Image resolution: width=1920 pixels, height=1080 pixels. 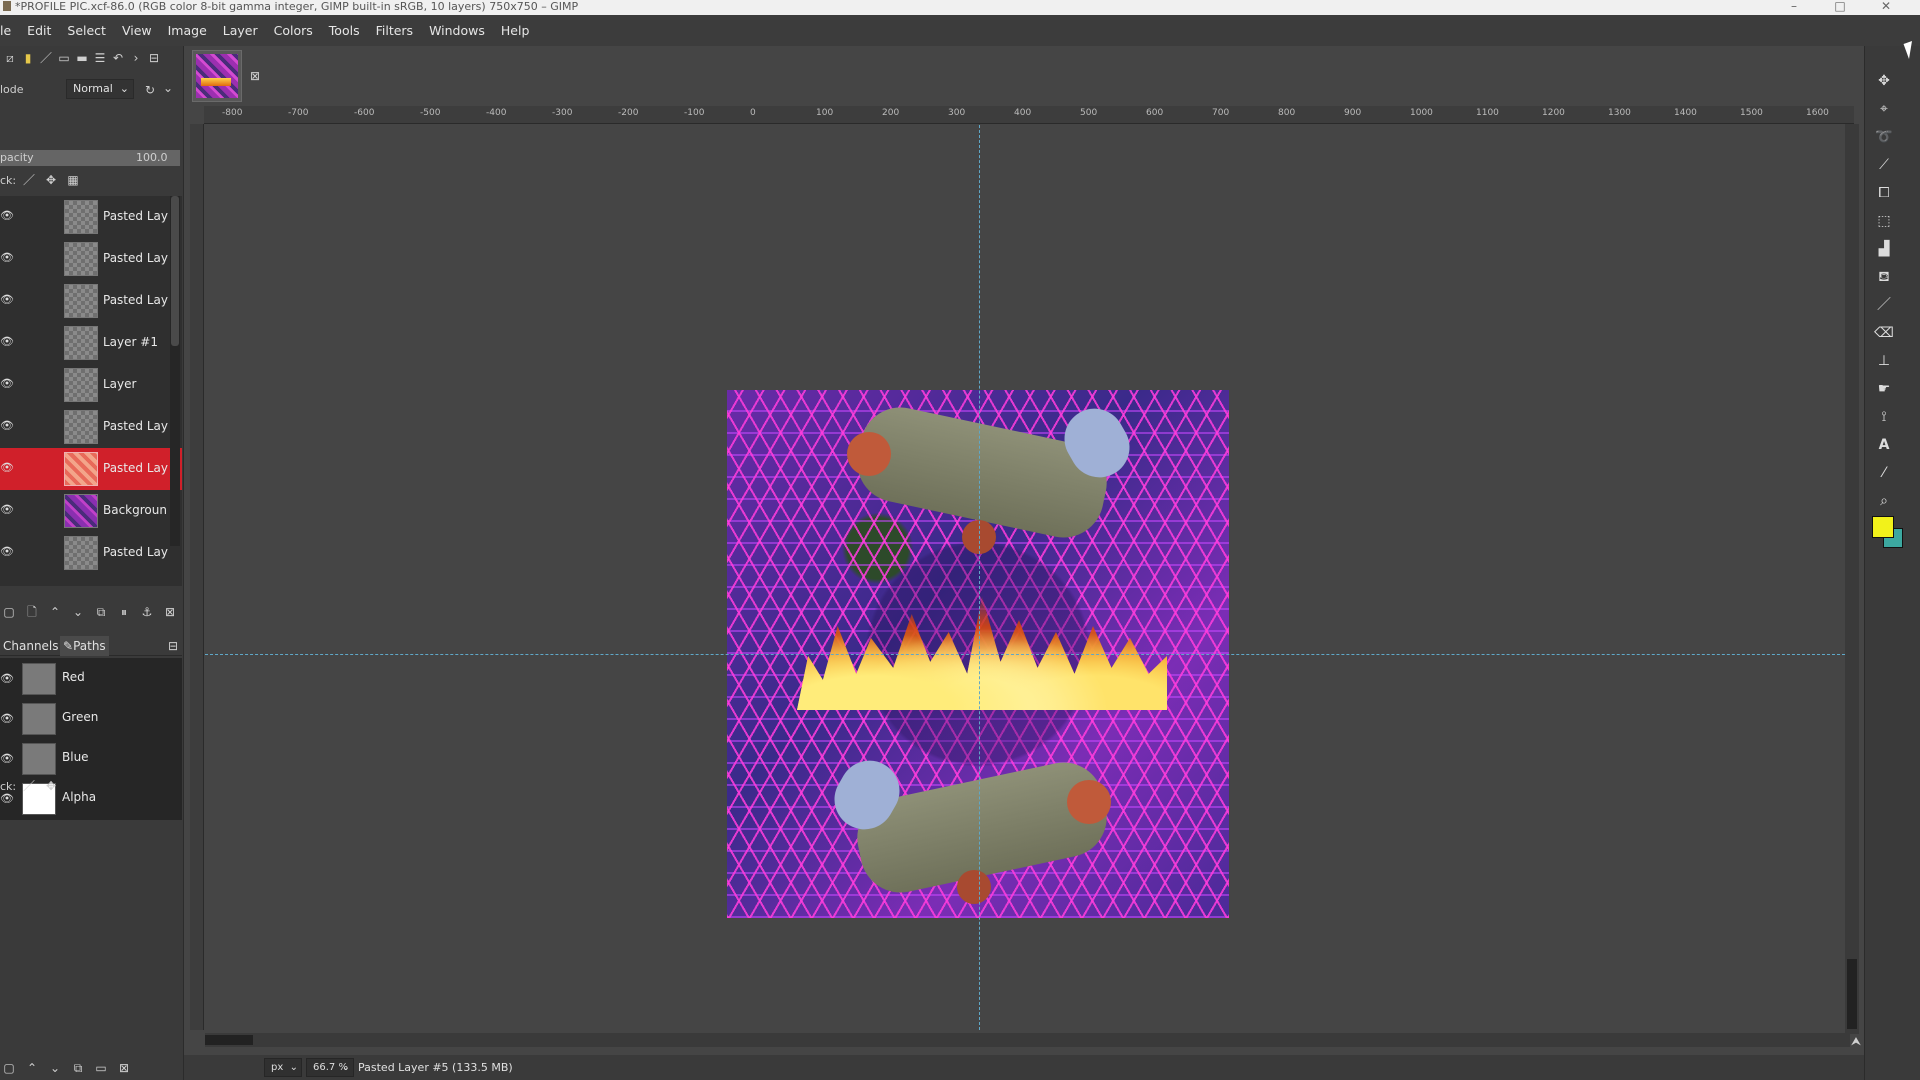 I want to click on layer-group-icon: ▢, so click(x=9, y=612).